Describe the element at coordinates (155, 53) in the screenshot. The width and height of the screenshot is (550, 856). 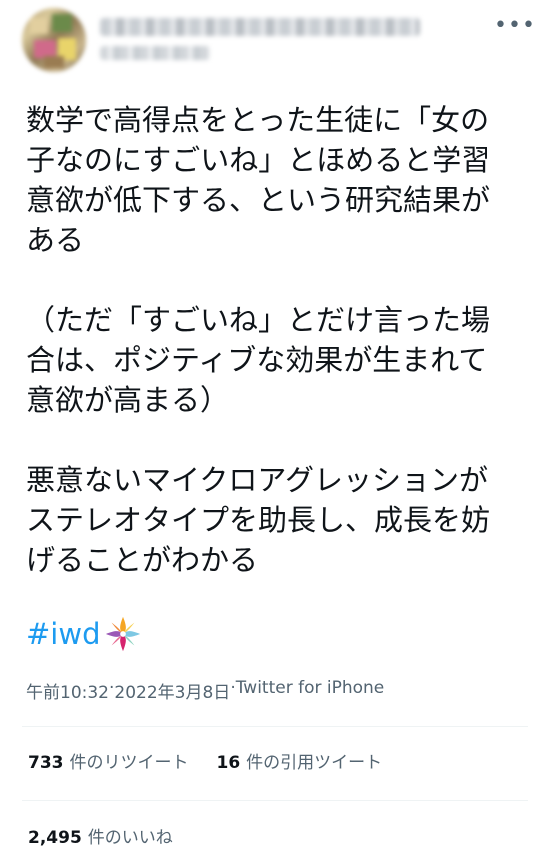
I see `username-blurred` at that location.